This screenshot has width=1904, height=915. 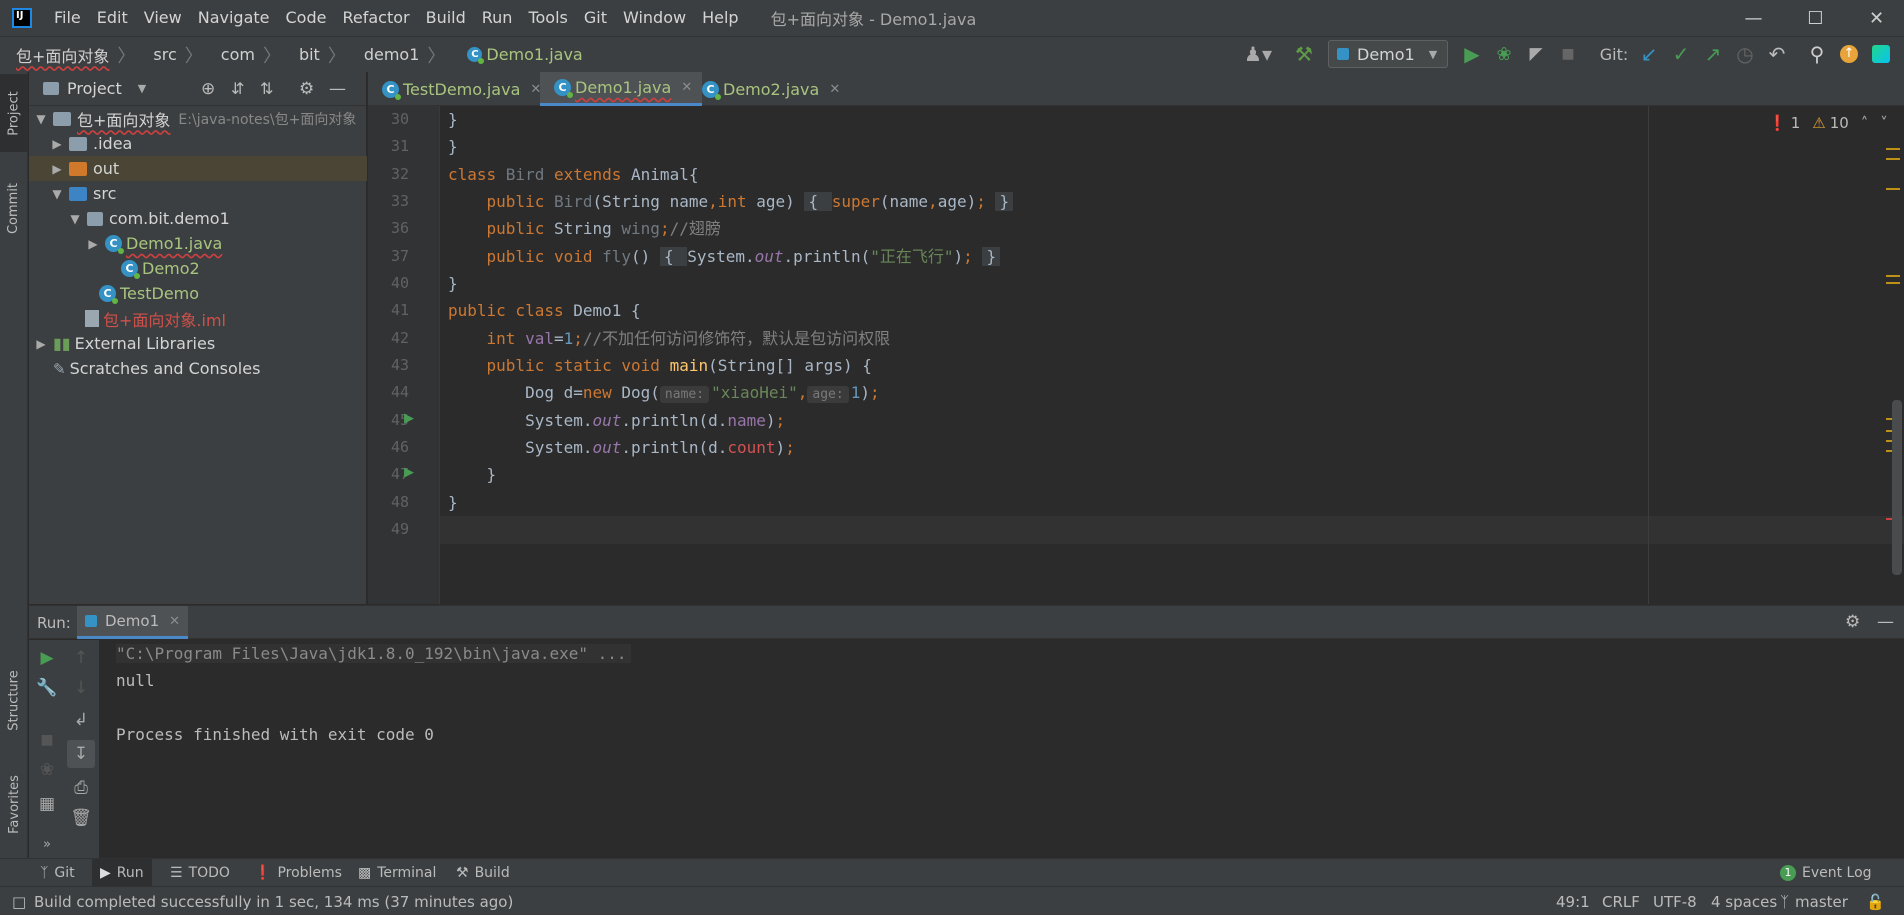 I want to click on run-tab-demo1: Demo1 ✕, so click(x=133, y=622).